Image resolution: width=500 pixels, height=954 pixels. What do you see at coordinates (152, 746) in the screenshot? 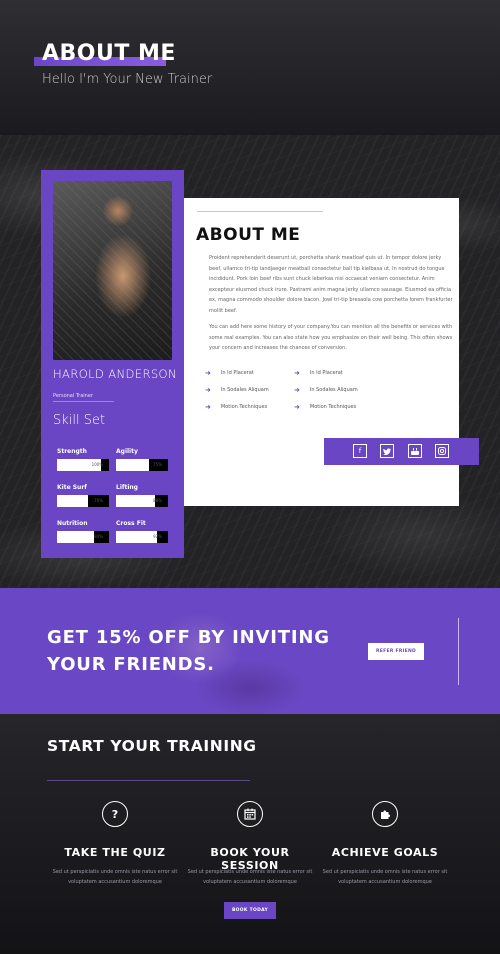
I see `training-title: START YOUR TRAINING` at bounding box center [152, 746].